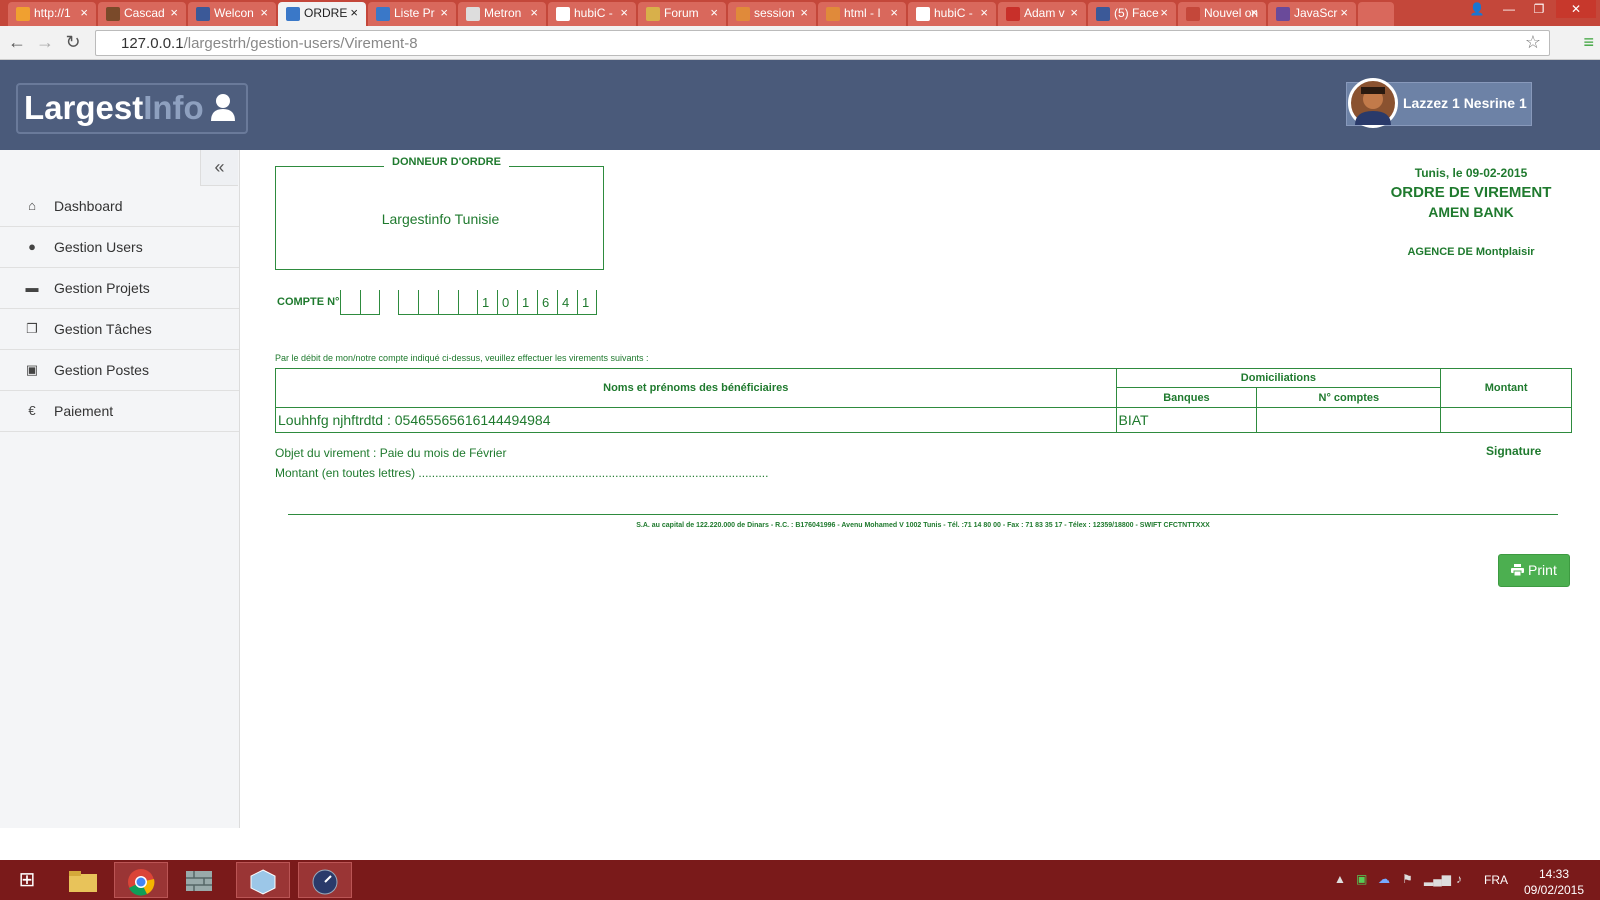  I want to click on tray-volume-icon: ♪, so click(1459, 879).